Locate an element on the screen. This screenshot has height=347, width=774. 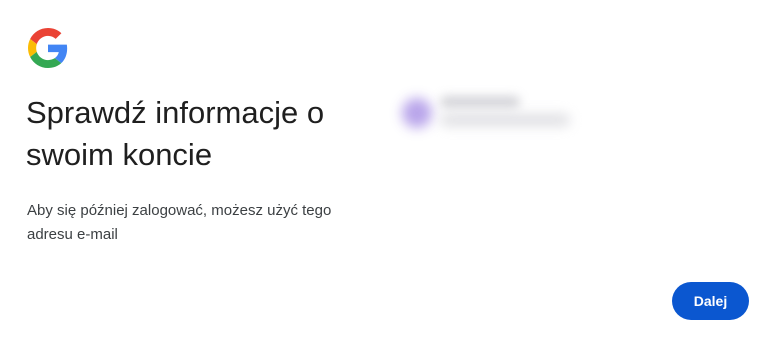
avatar is located at coordinates (417, 113).